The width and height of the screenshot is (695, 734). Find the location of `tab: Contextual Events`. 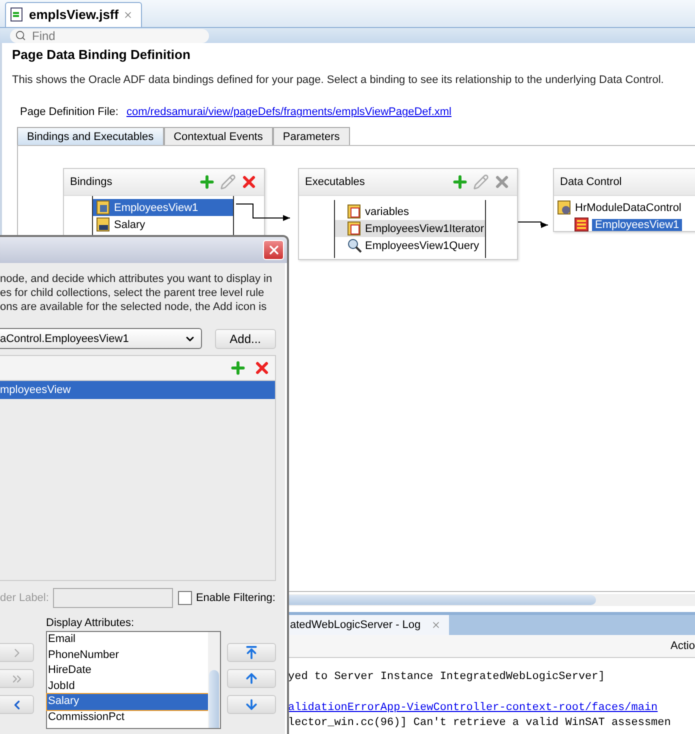

tab: Contextual Events is located at coordinates (218, 136).